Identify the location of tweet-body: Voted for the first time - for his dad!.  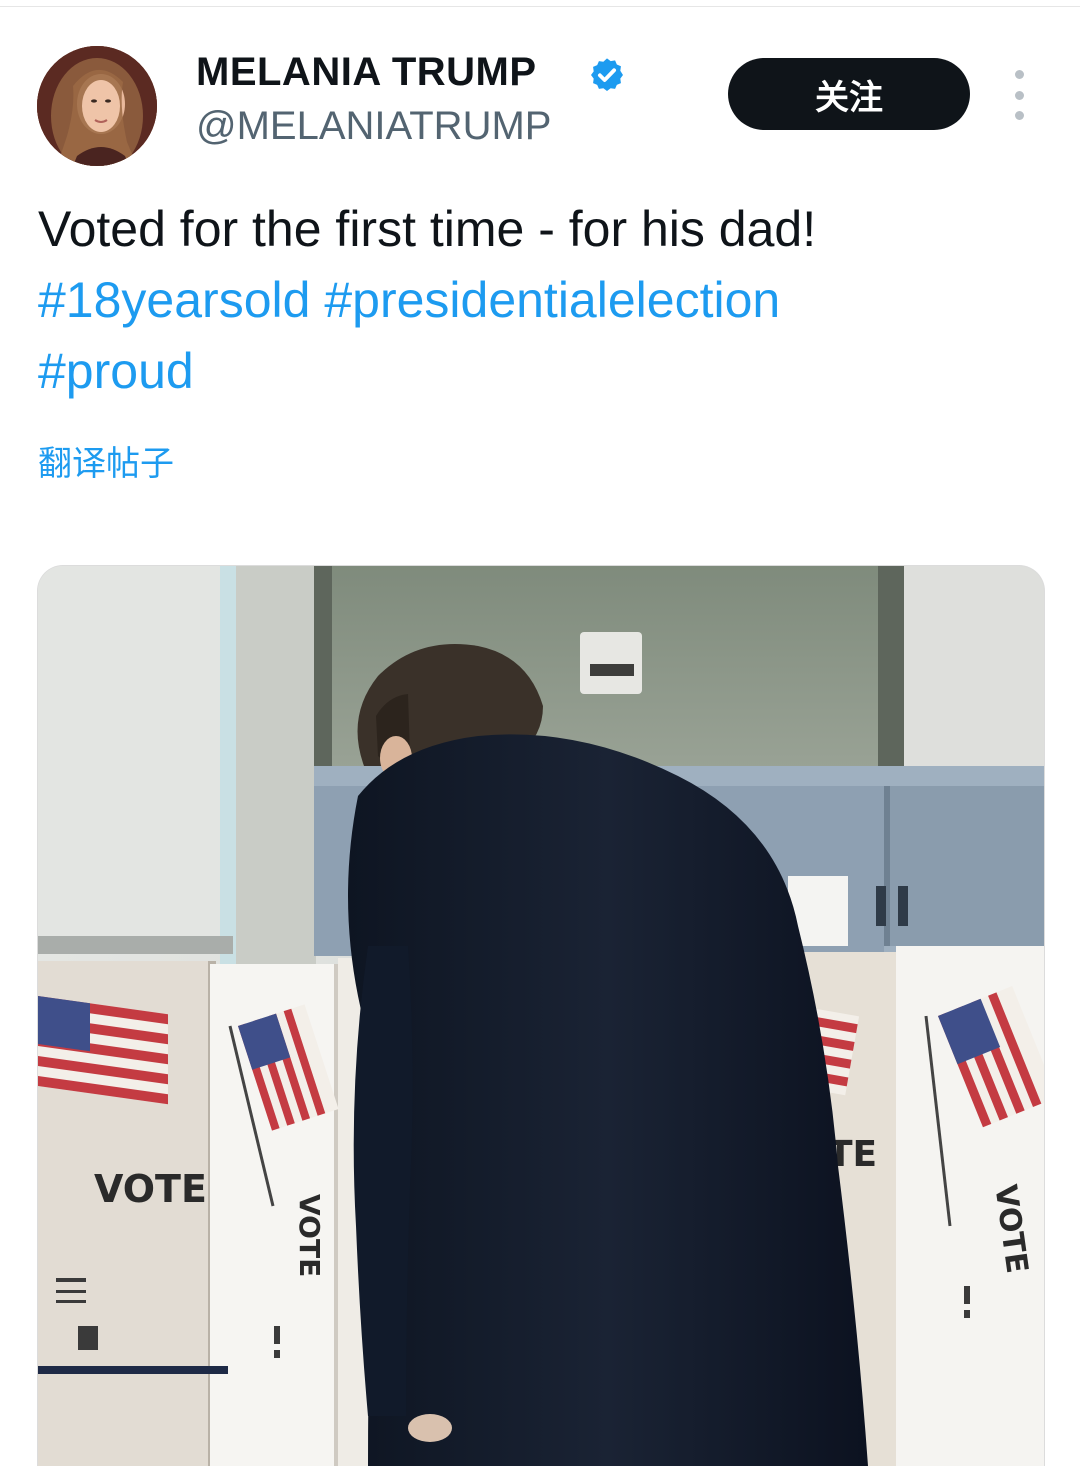
(427, 229).